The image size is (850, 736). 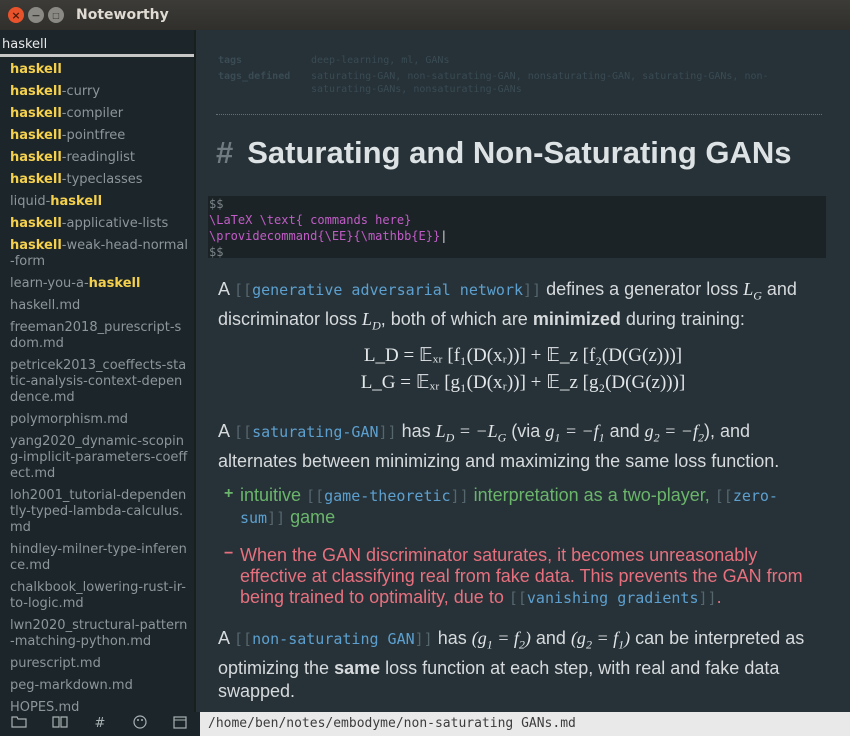 What do you see at coordinates (97, 92) in the screenshot?
I see `file-list-item: haskell-curry` at bounding box center [97, 92].